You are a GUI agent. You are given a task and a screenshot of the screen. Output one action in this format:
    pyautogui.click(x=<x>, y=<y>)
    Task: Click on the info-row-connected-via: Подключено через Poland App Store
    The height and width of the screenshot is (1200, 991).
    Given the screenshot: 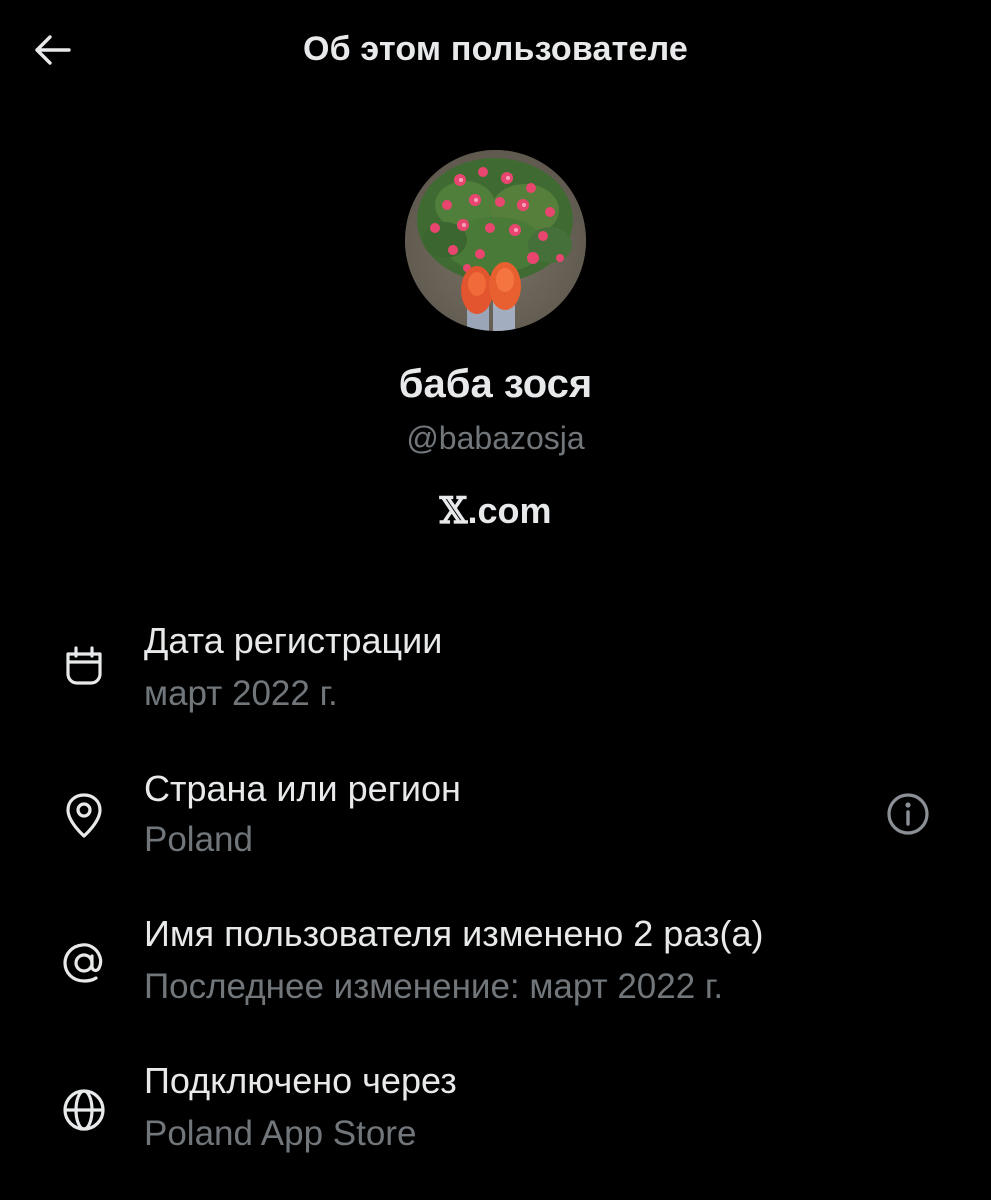 What is the action you would take?
    pyautogui.click(x=495, y=1115)
    